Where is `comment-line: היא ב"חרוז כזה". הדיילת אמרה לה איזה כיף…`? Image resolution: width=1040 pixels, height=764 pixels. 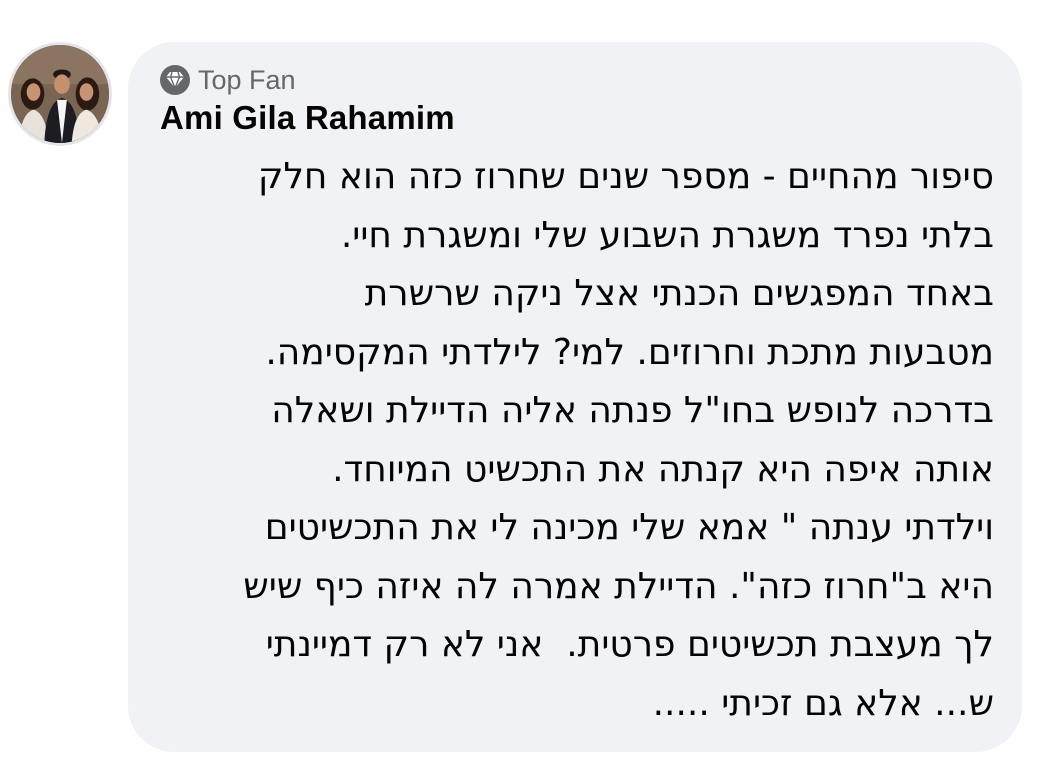 comment-line: היא ב"חרוז כזה". הדיילת אמרה לה איזה כיף… is located at coordinates (618, 586).